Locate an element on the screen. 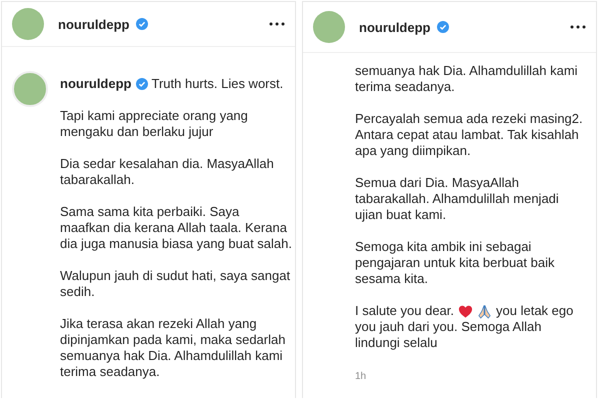 The image size is (600, 400). caption-paragraph: semuanya hak Dia. Alhamdulillah kami terima seadanya. is located at coordinates (467, 79).